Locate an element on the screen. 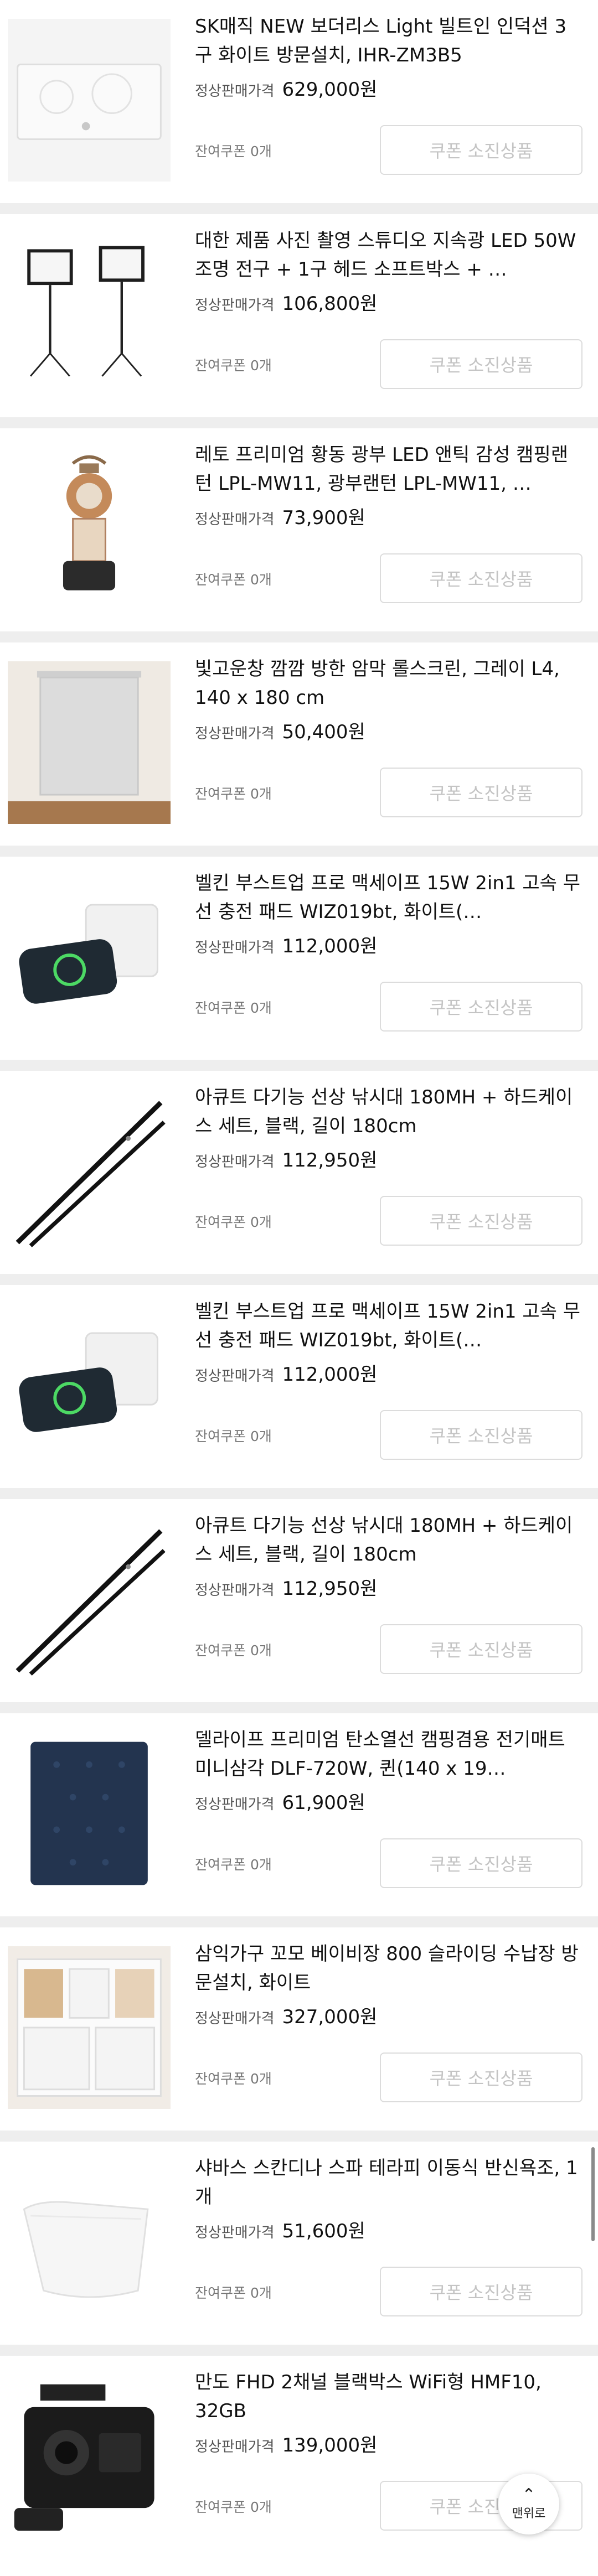  price-value: 106,800원 is located at coordinates (330, 304).